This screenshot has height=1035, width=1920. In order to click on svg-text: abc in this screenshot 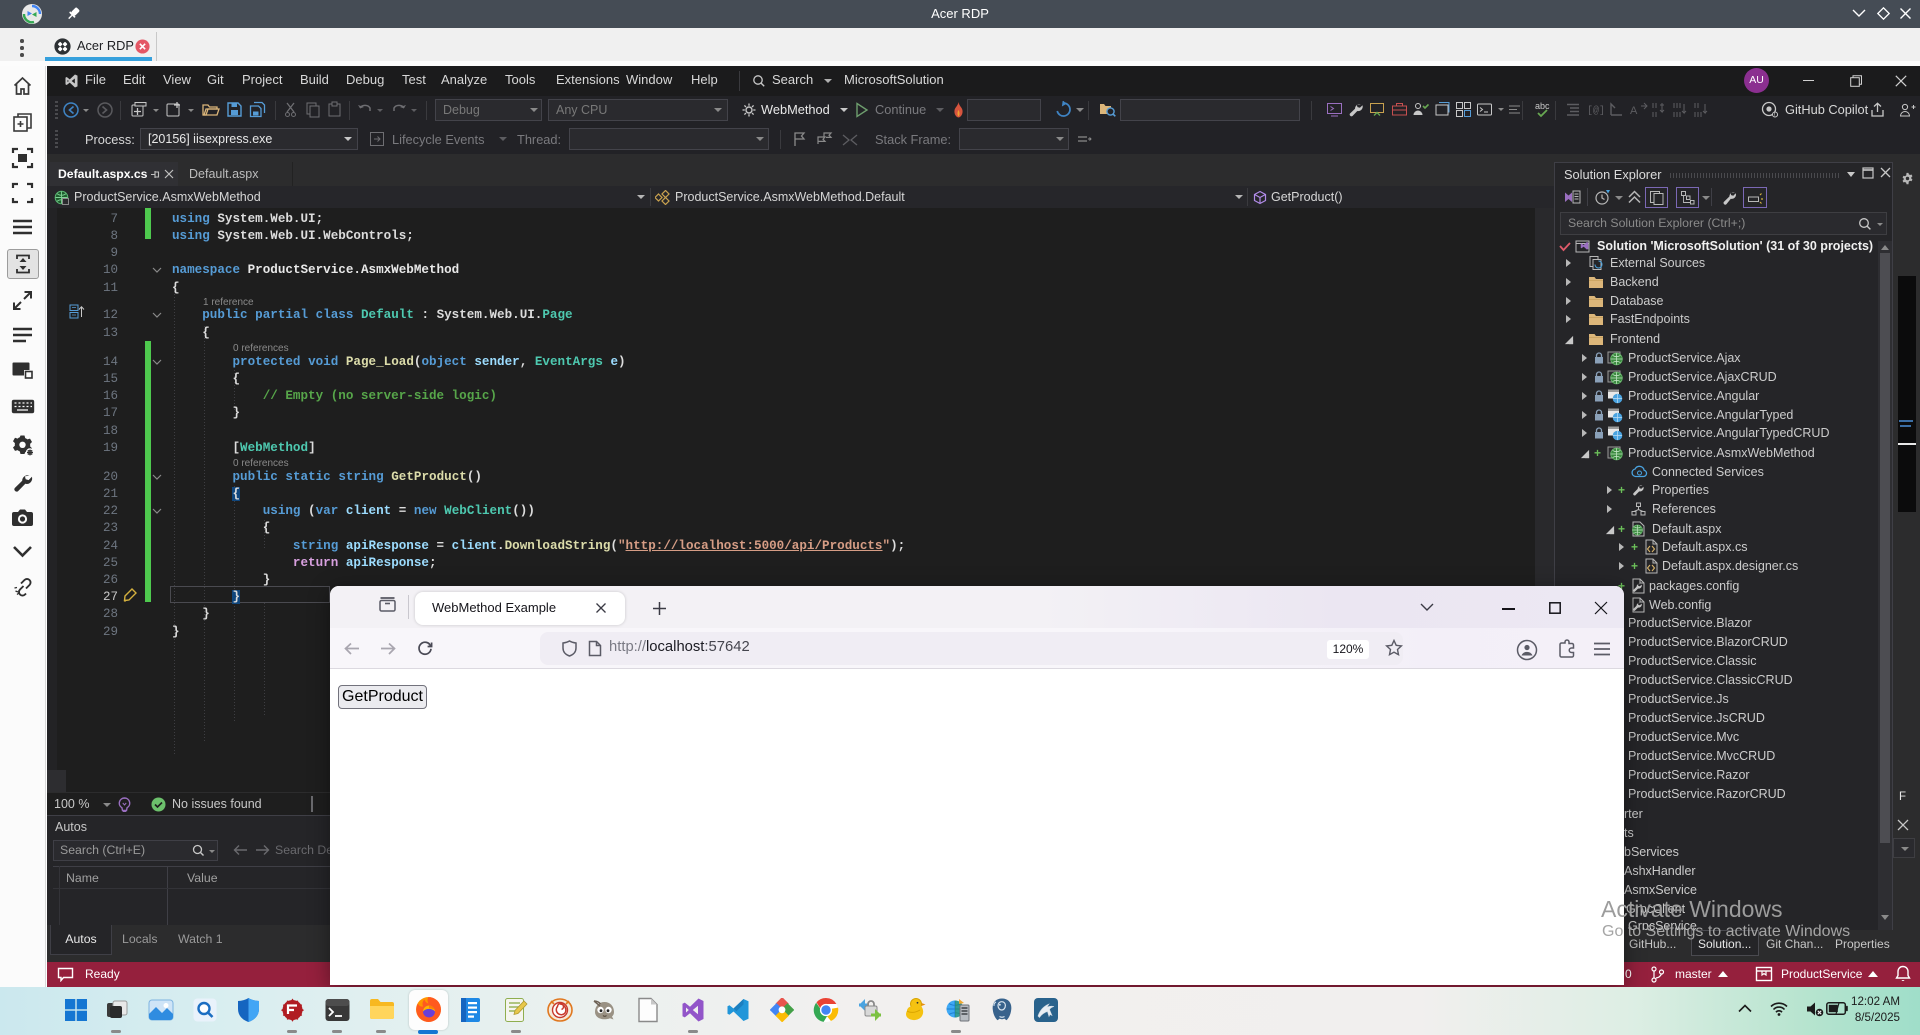, I will do `click(1542, 106)`.